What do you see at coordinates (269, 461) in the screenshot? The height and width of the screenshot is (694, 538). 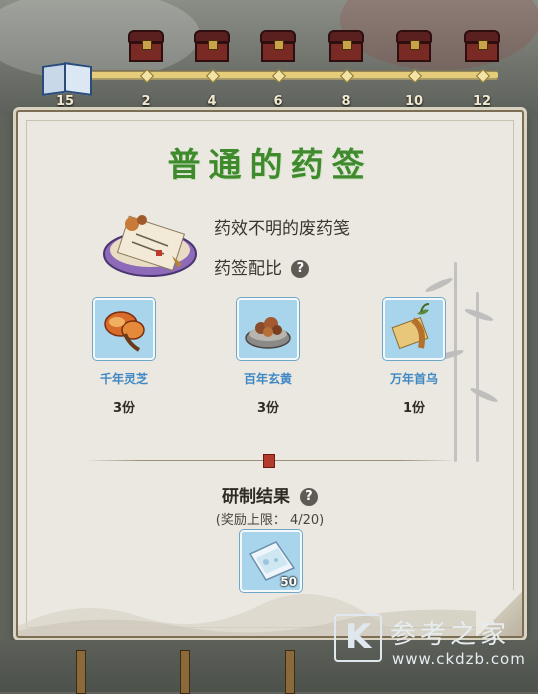 I see `seal-icon` at bounding box center [269, 461].